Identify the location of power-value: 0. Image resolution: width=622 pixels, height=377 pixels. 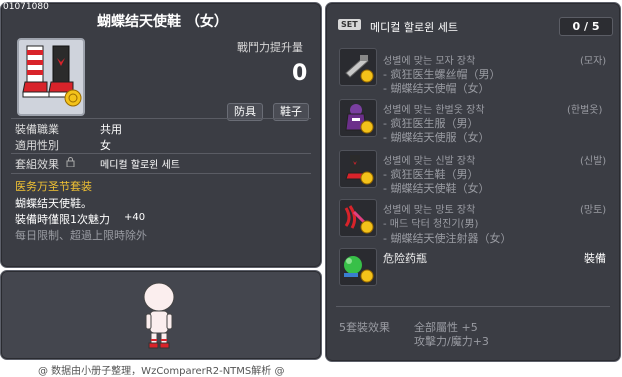
(300, 73).